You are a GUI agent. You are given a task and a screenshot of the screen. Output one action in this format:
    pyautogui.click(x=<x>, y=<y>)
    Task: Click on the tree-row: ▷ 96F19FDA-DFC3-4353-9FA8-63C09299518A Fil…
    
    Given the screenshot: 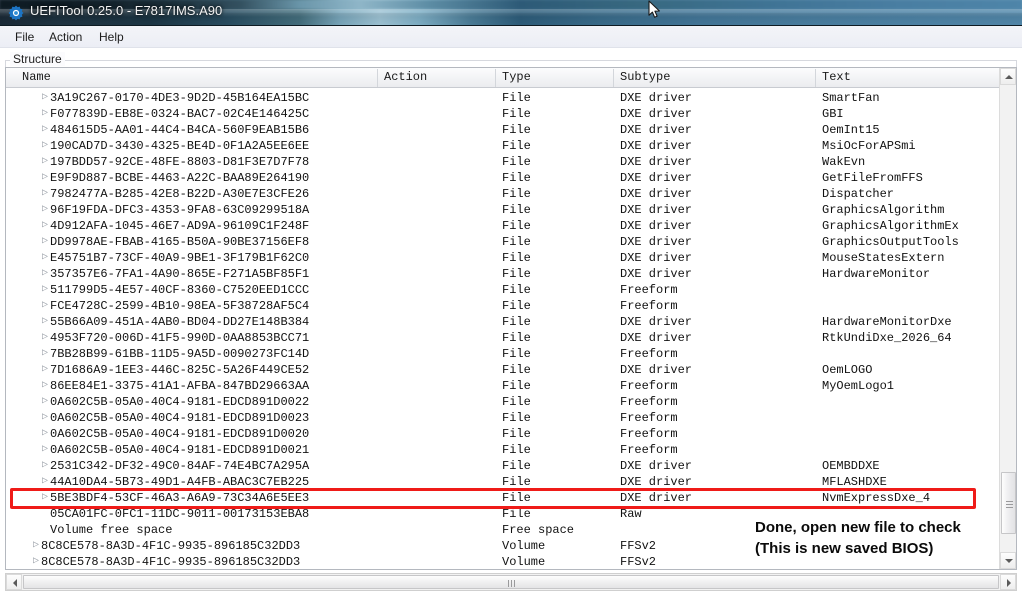 What is the action you would take?
    pyautogui.click(x=502, y=210)
    